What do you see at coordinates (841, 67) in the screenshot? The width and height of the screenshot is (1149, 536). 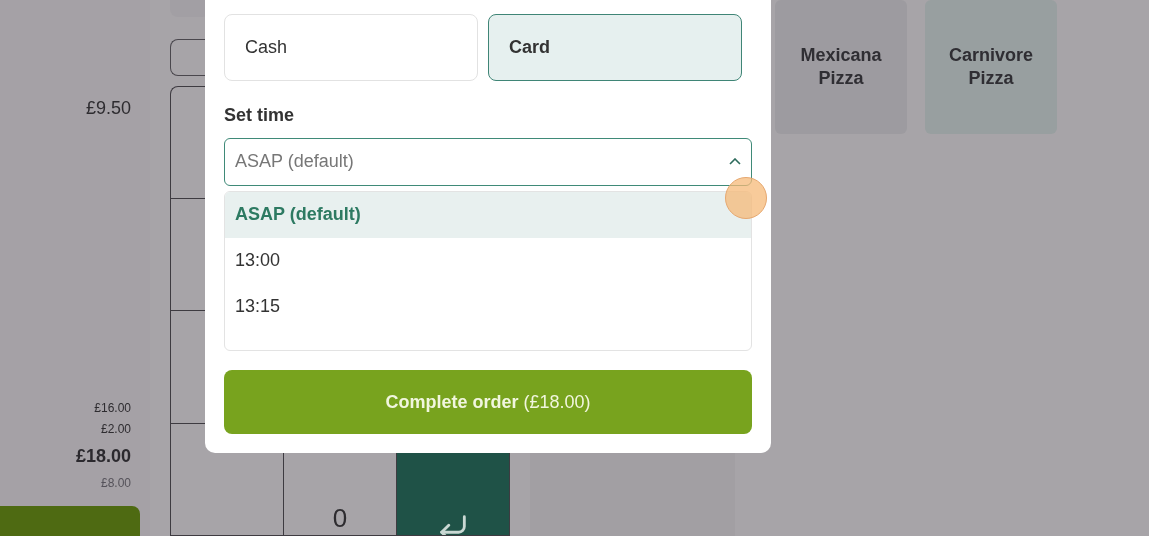 I see `product-tile: Mexicana Pizza` at bounding box center [841, 67].